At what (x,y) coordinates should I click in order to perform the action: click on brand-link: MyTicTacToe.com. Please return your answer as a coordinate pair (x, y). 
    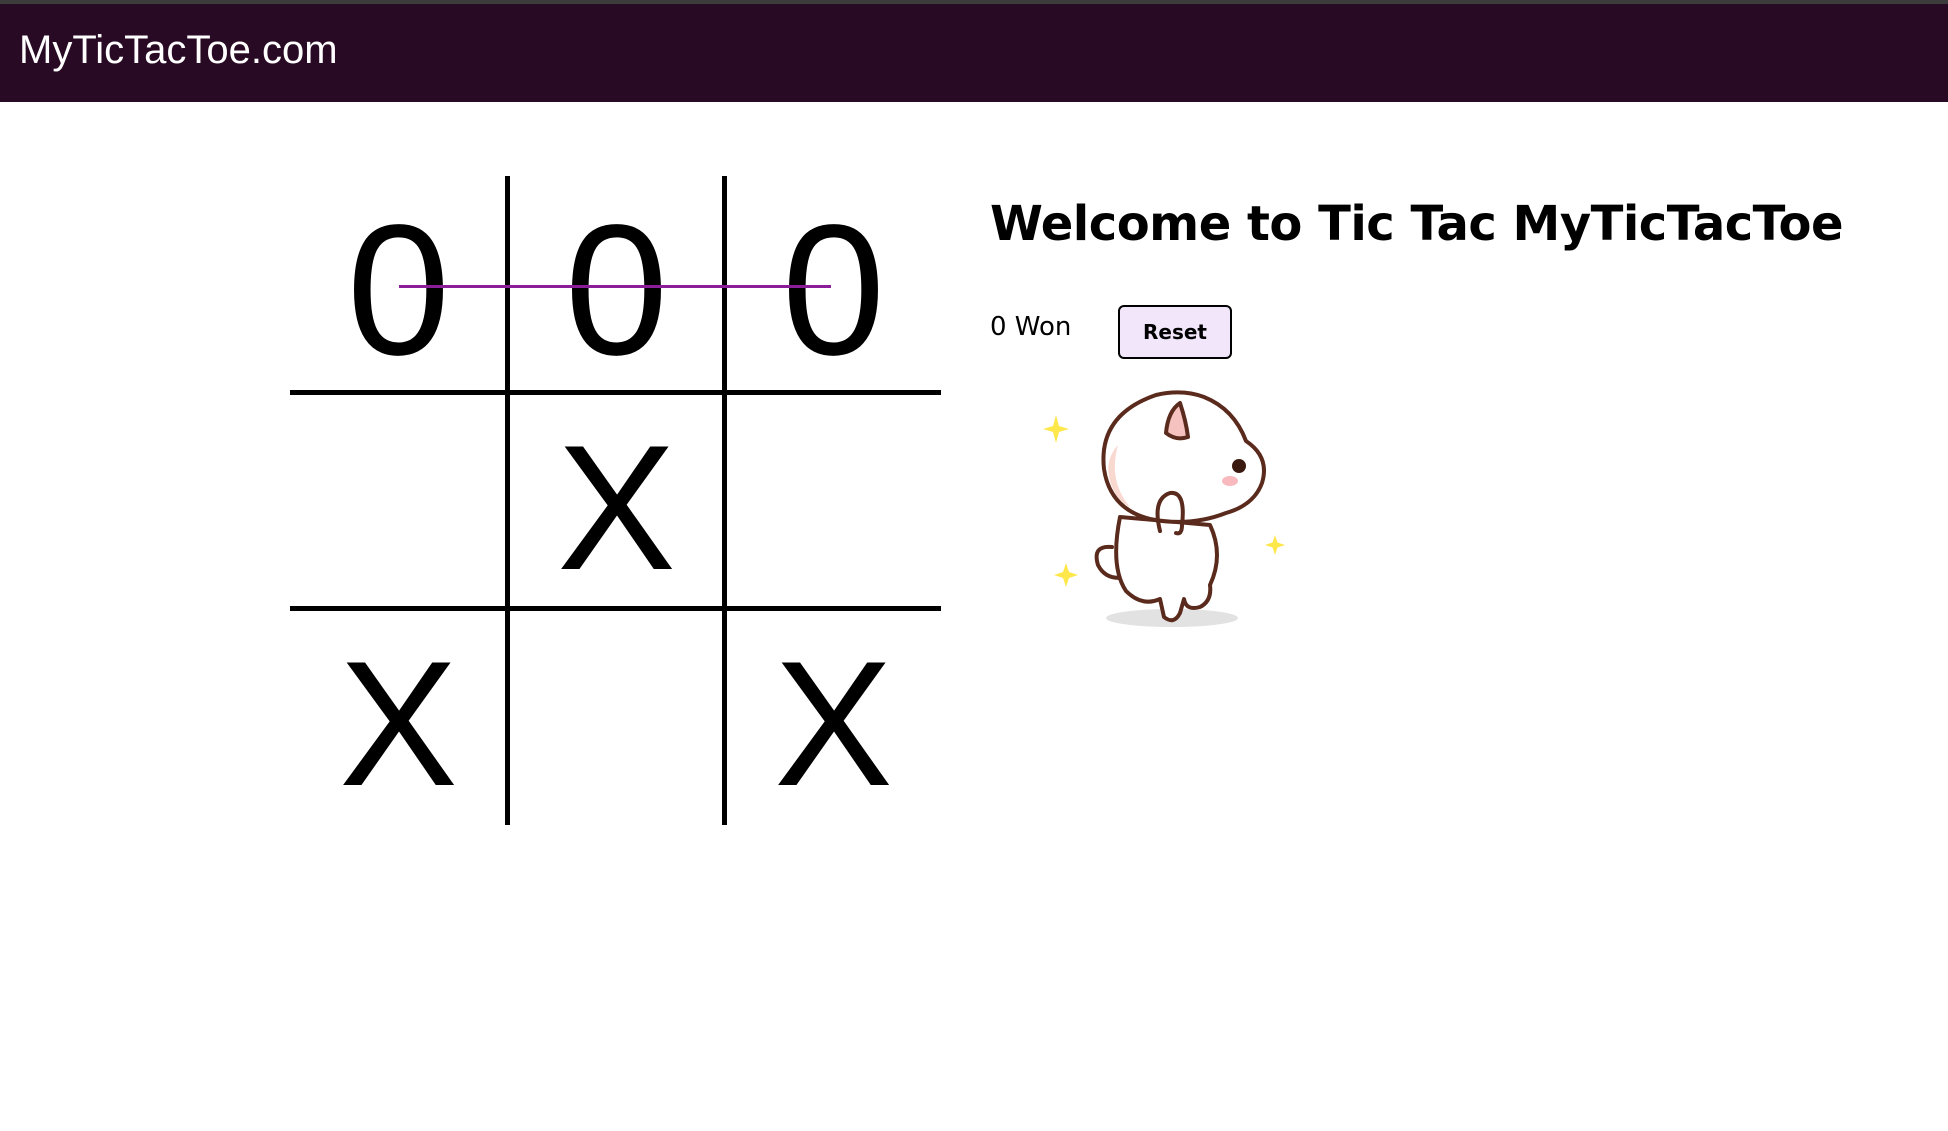
    Looking at the image, I should click on (178, 50).